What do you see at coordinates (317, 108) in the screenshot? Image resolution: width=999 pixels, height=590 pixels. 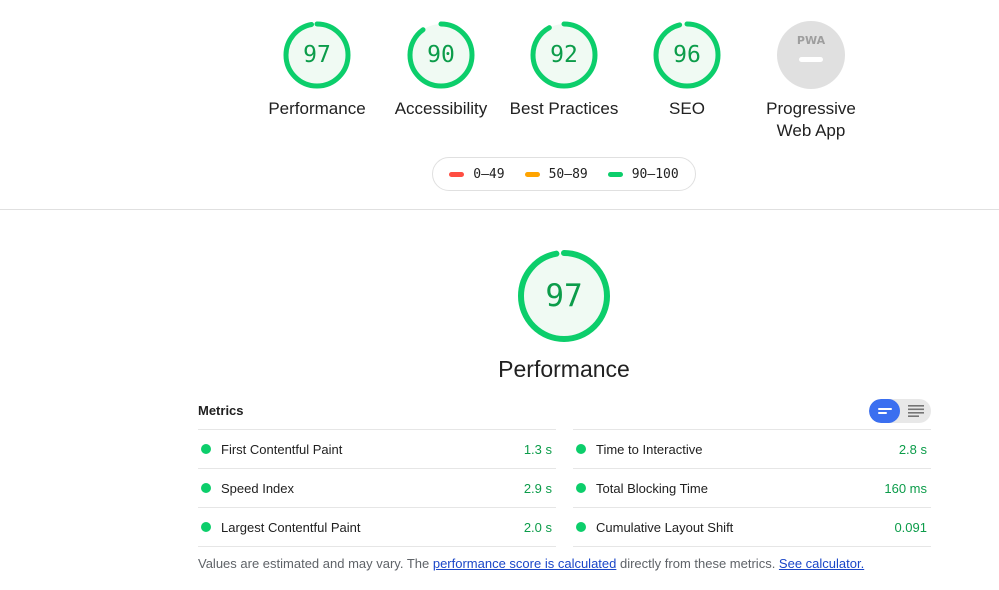 I see `gauge-label: Performance` at bounding box center [317, 108].